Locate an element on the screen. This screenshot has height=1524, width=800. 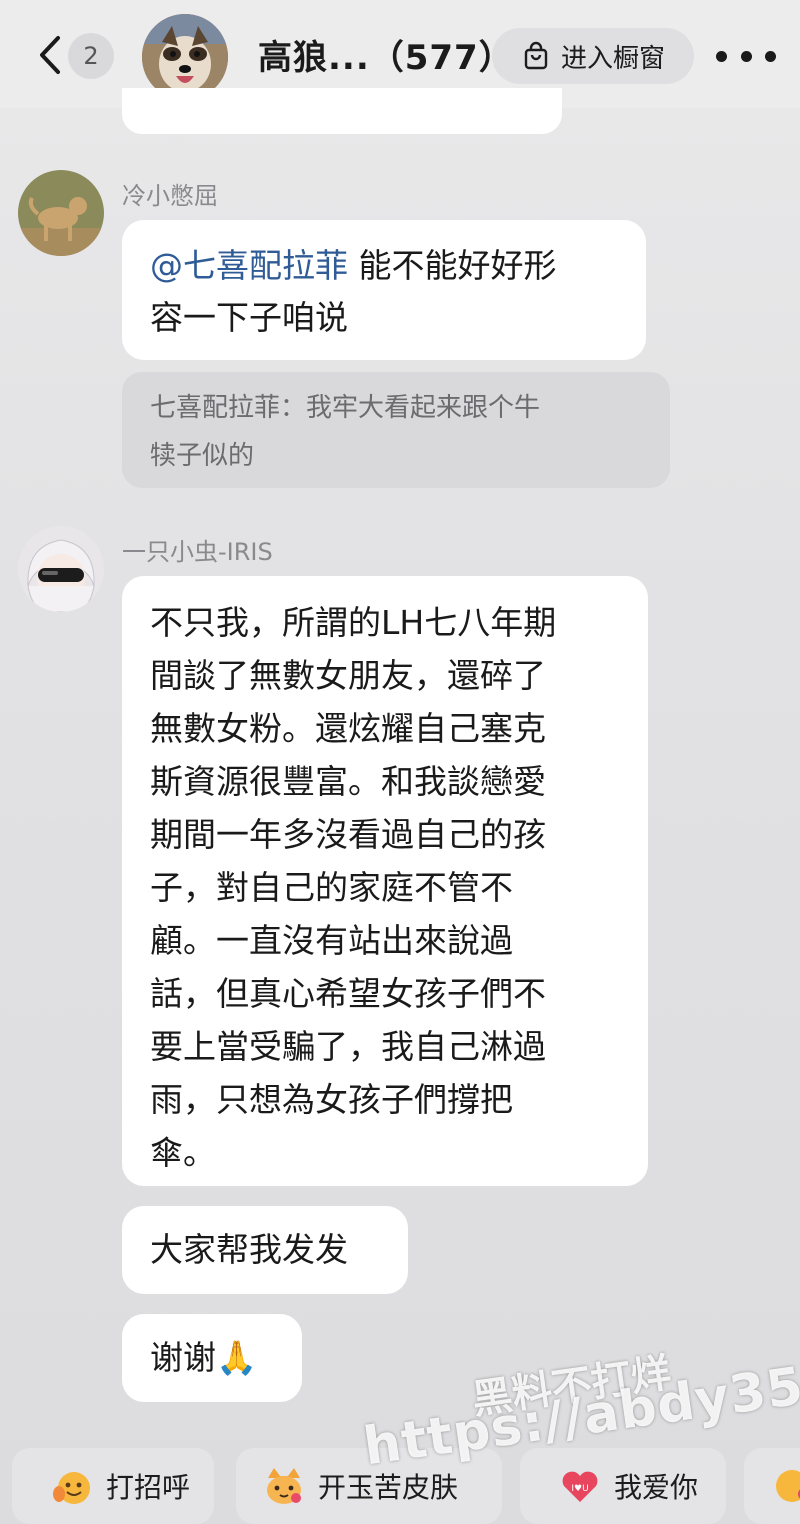
message-line: 子，對自己的家庭不管不 is located at coordinates (331, 887).